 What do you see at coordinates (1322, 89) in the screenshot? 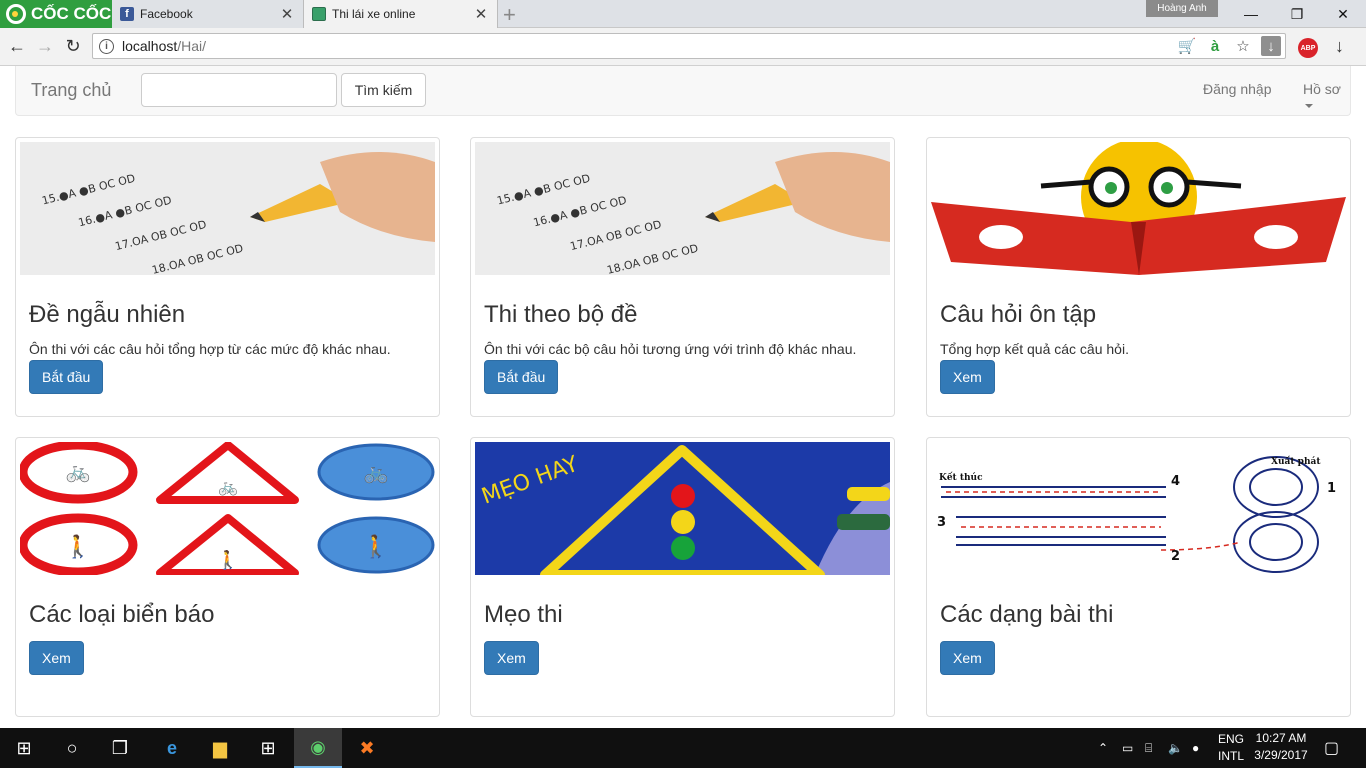
I see `profile-dropdown-label: Hồ sơ` at bounding box center [1322, 89].